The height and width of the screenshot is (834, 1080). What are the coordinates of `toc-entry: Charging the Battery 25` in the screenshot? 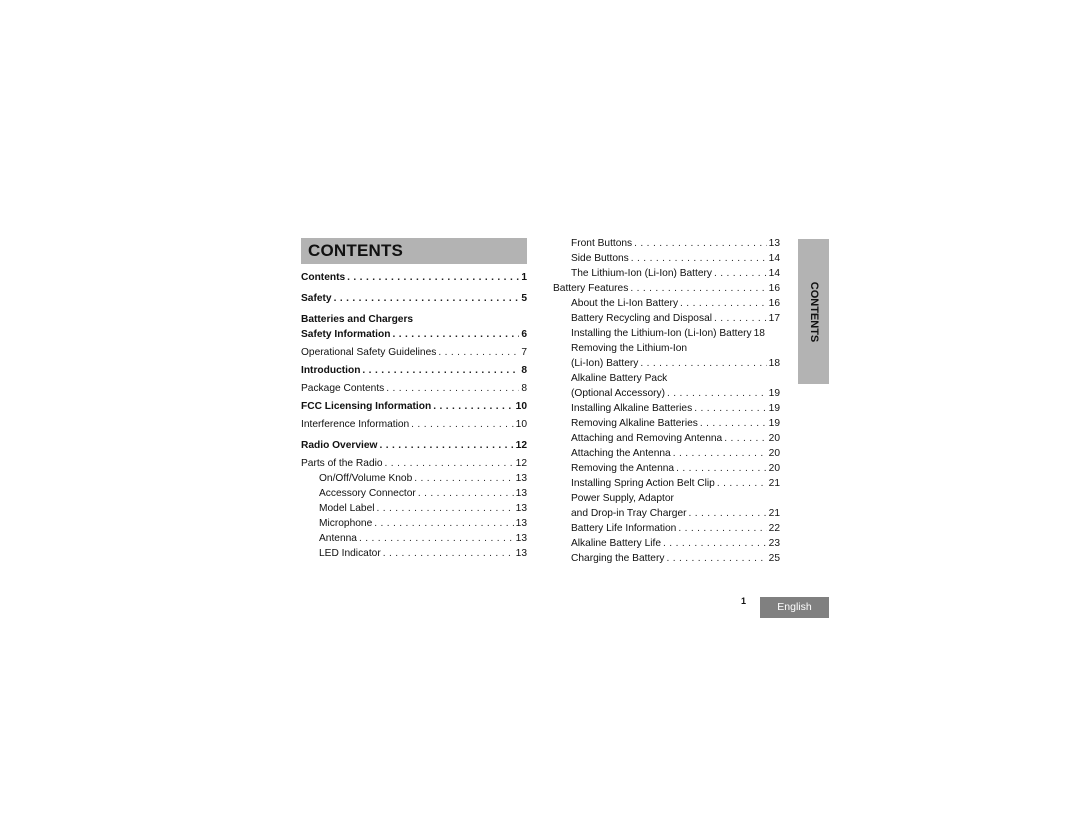 It's located at (666, 558).